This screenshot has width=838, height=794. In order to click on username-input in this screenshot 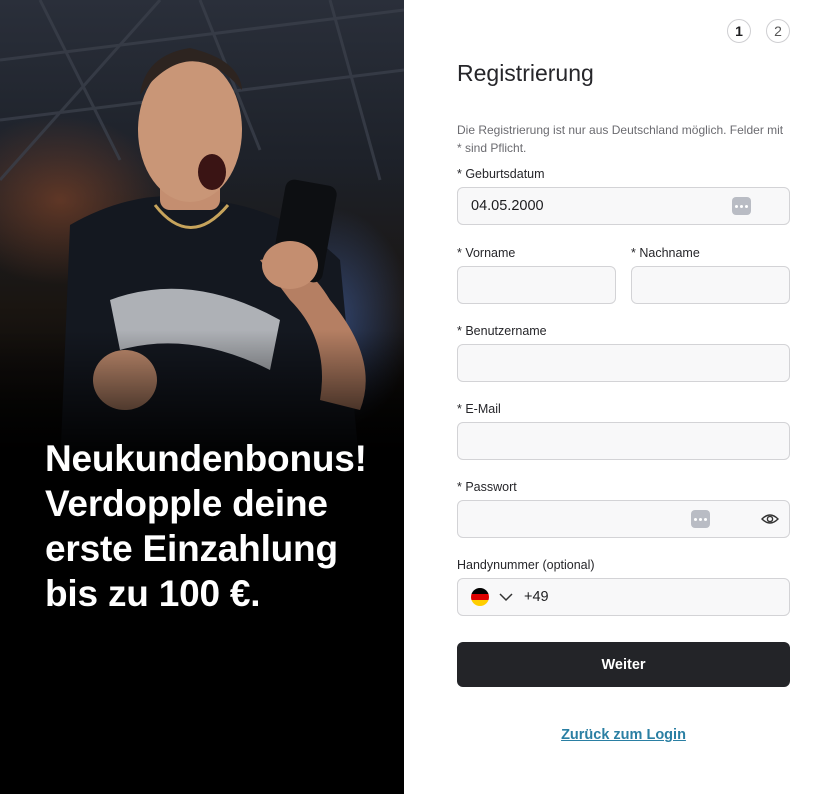, I will do `click(623, 363)`.